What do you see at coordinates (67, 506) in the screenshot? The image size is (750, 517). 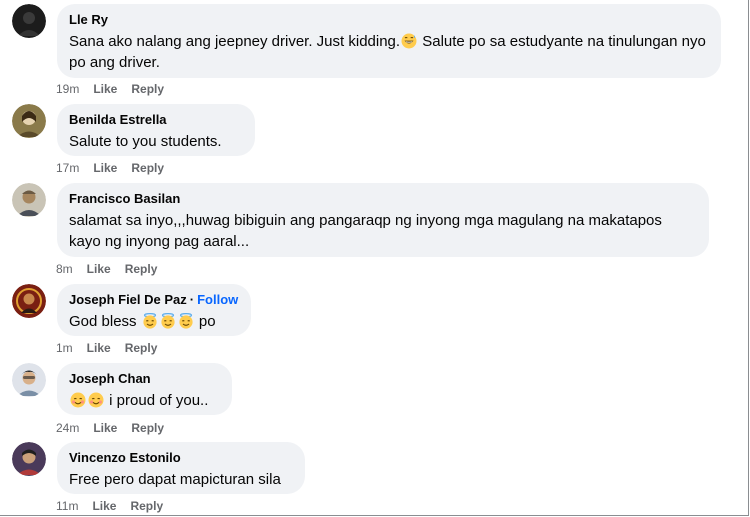 I see `comment-timestamp: 11m` at bounding box center [67, 506].